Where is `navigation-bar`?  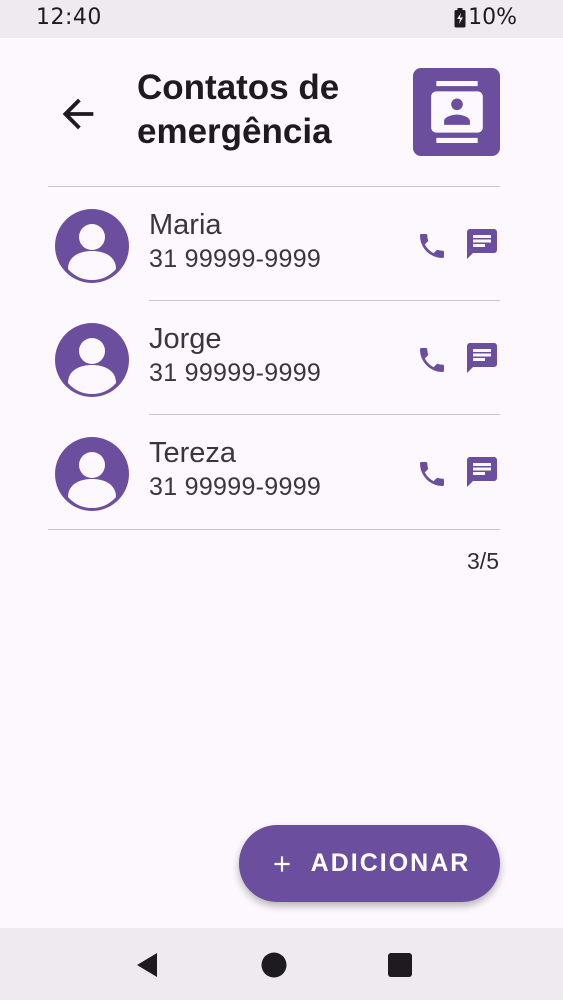
navigation-bar is located at coordinates (281, 964).